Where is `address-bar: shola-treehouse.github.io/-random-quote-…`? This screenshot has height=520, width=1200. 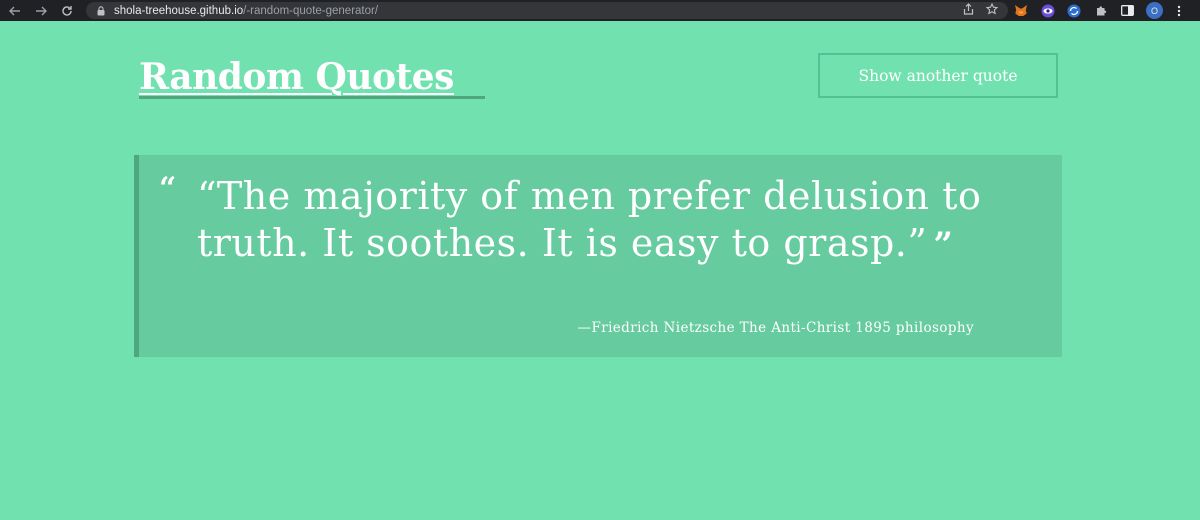
address-bar: shola-treehouse.github.io/-random-quote-… is located at coordinates (547, 10).